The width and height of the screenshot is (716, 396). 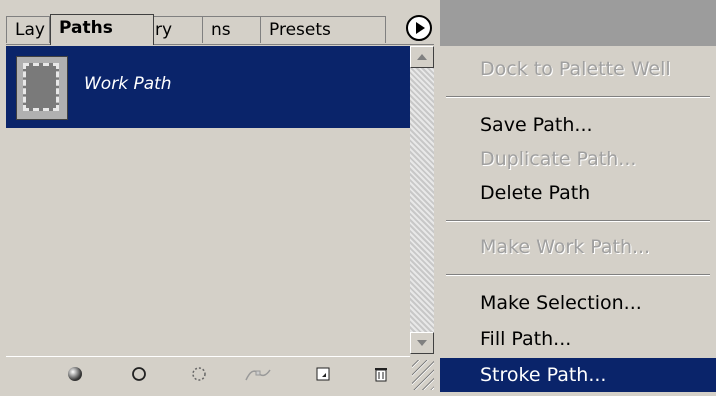 What do you see at coordinates (422, 200) in the screenshot?
I see `vertical-scrollbar` at bounding box center [422, 200].